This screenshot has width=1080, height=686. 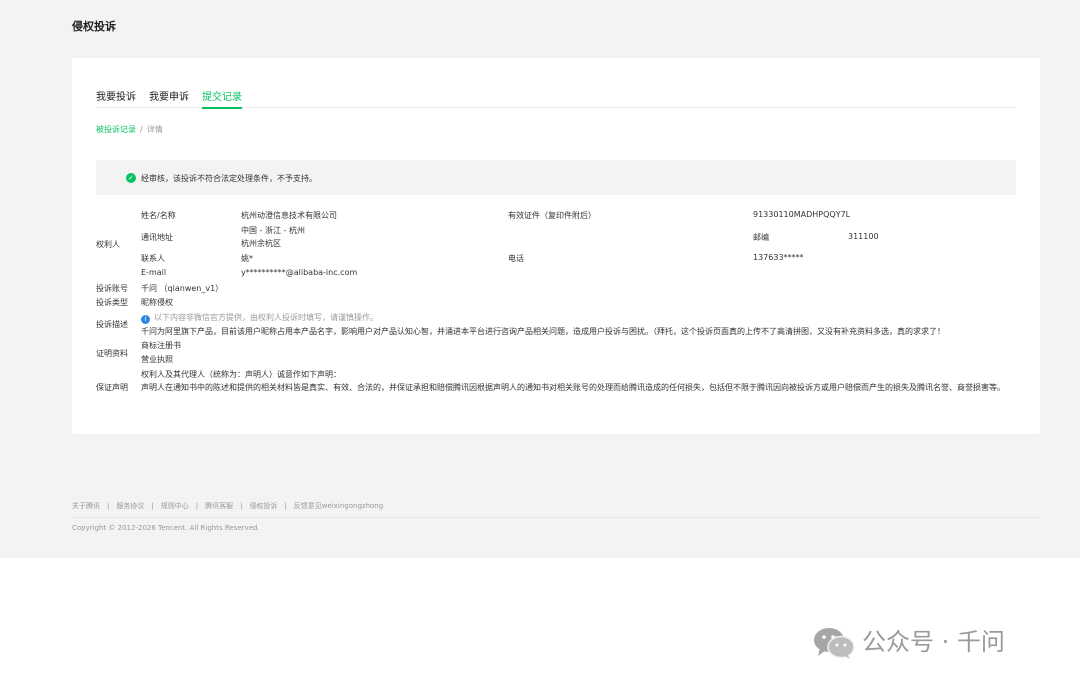 What do you see at coordinates (863, 236) in the screenshot?
I see `postcode-value: 311100` at bounding box center [863, 236].